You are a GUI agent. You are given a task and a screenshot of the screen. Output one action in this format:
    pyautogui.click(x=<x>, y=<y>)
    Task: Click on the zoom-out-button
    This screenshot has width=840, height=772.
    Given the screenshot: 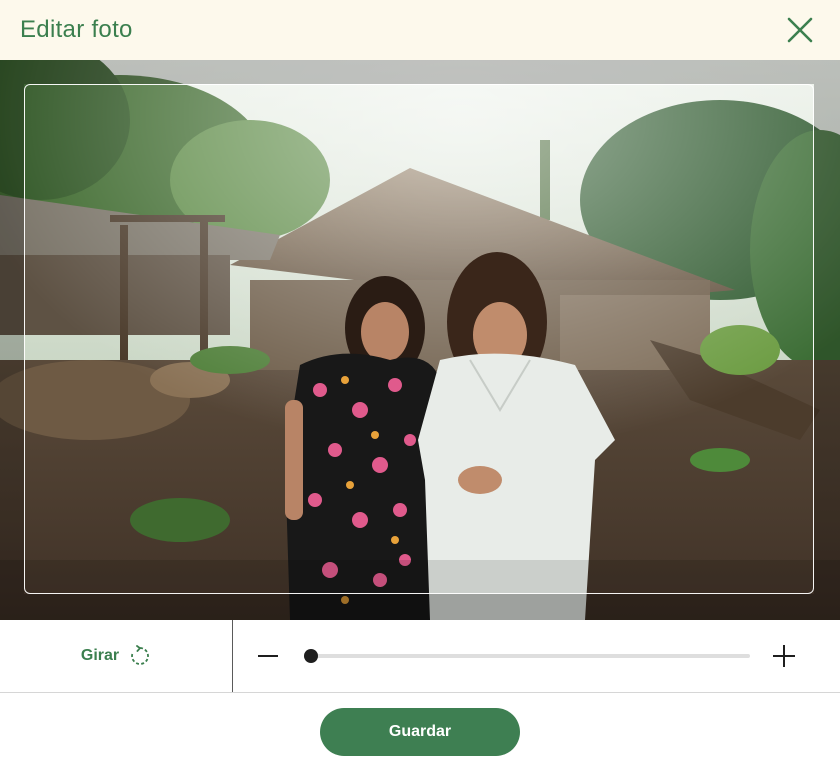 What is the action you would take?
    pyautogui.click(x=268, y=656)
    